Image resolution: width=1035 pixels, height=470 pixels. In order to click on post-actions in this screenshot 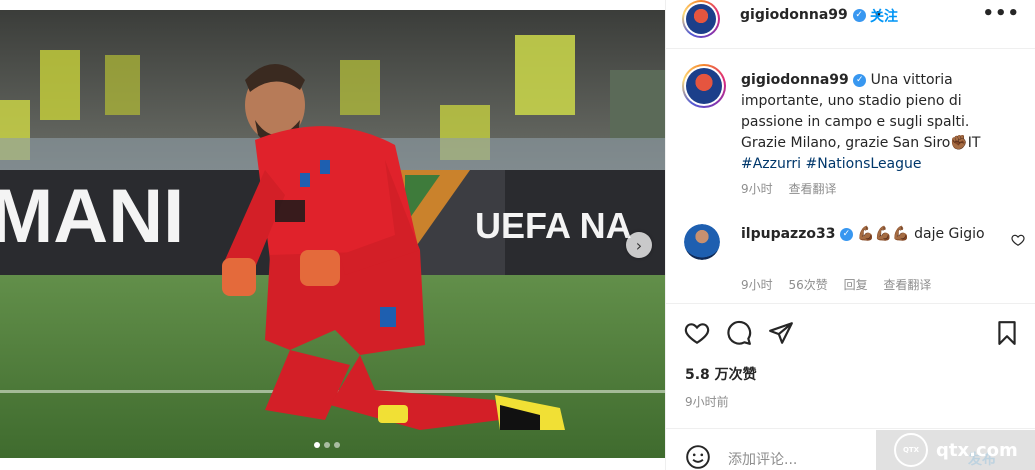, I will do `click(854, 333)`.